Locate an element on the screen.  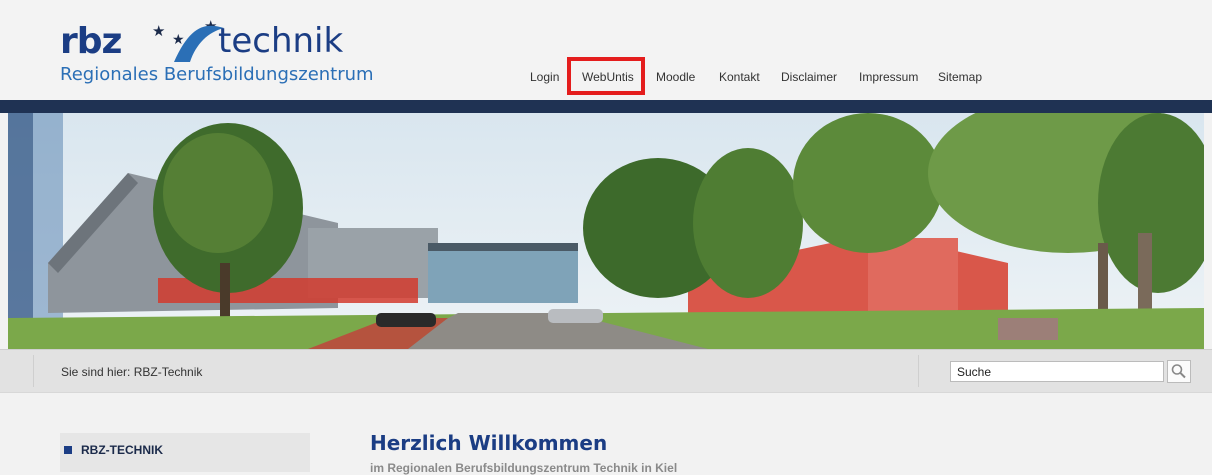
page-title: Herzlich Willkommen is located at coordinates (489, 443).